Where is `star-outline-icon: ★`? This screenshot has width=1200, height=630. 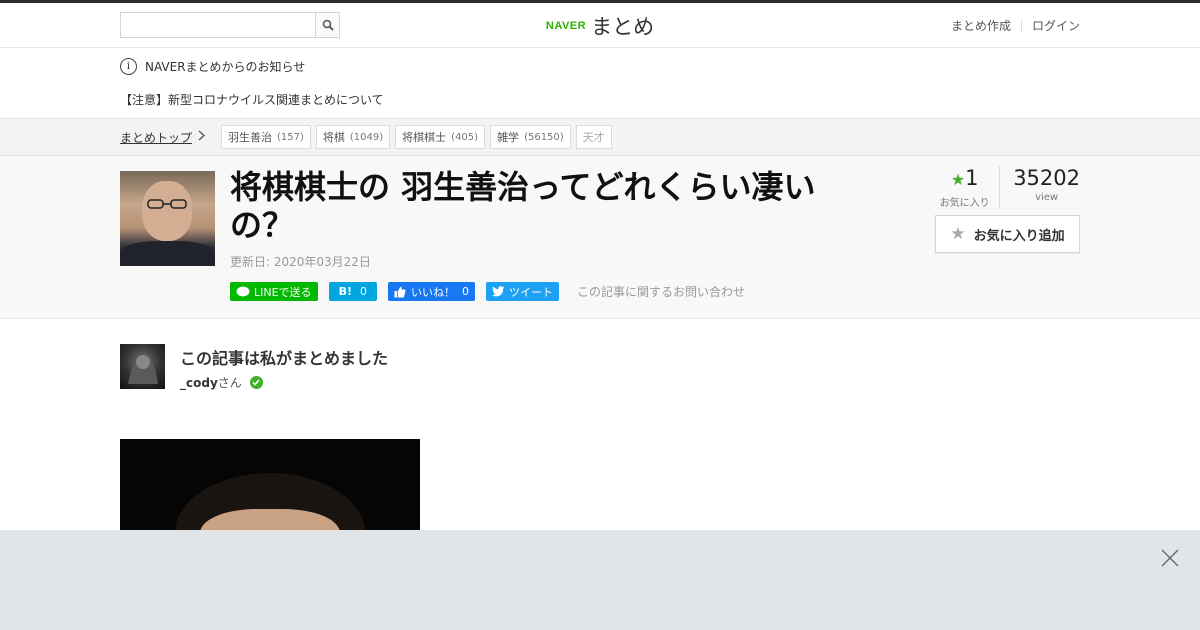
star-outline-icon: ★ is located at coordinates (958, 234).